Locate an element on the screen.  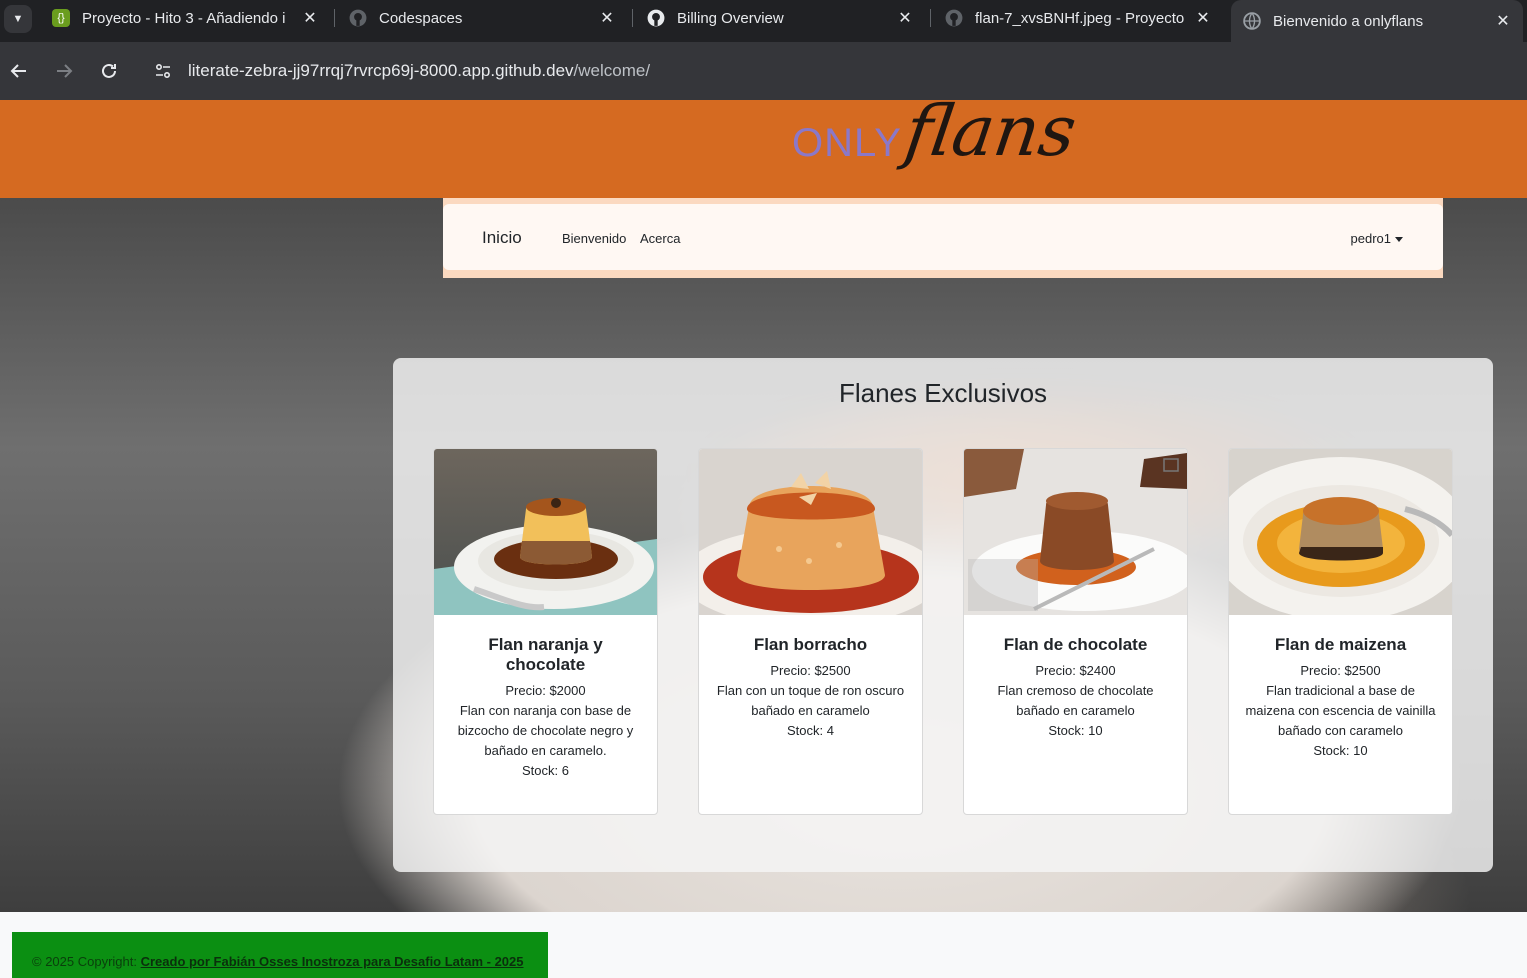
tab-title: Codespaces is located at coordinates (421, 18).